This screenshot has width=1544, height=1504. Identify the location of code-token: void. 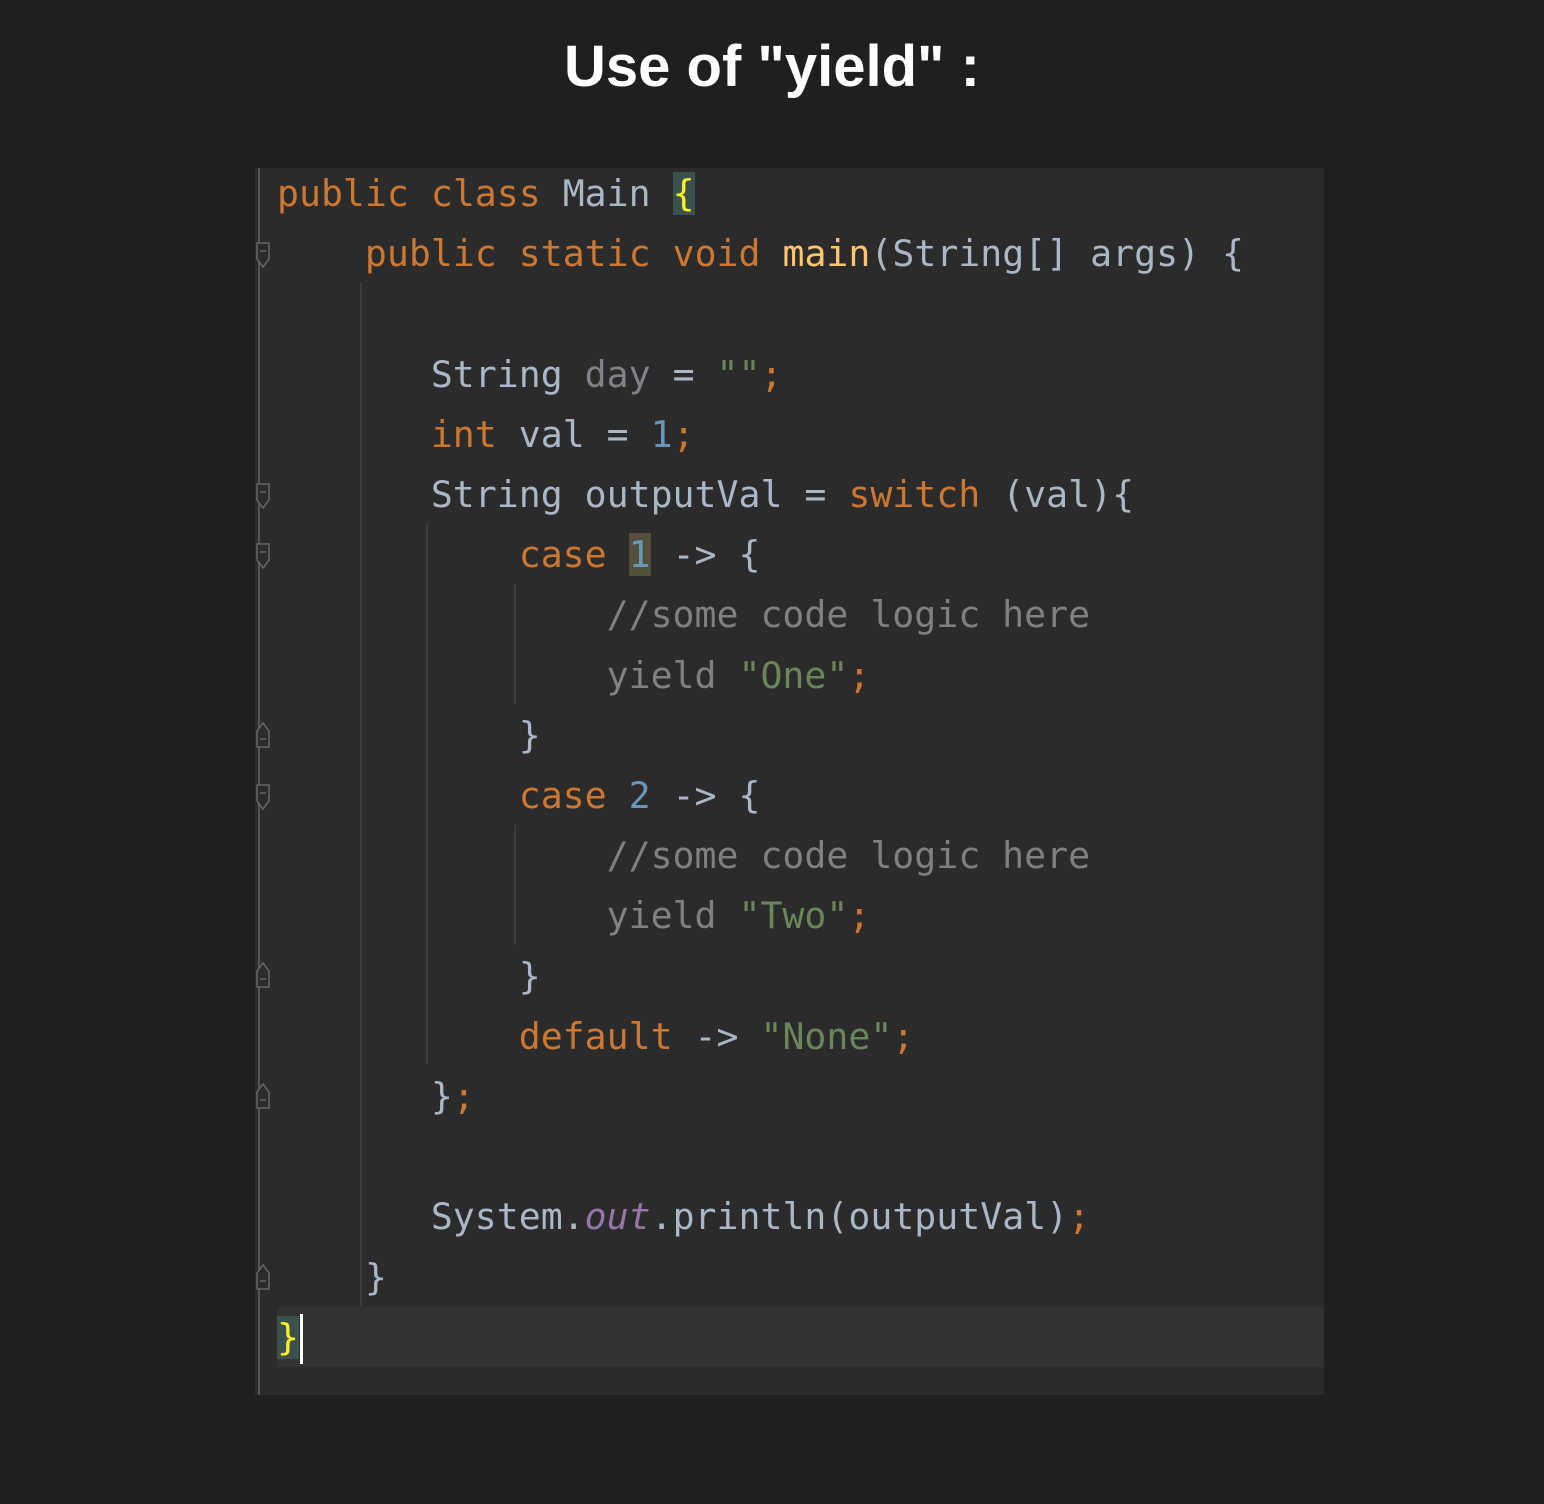
(716, 254).